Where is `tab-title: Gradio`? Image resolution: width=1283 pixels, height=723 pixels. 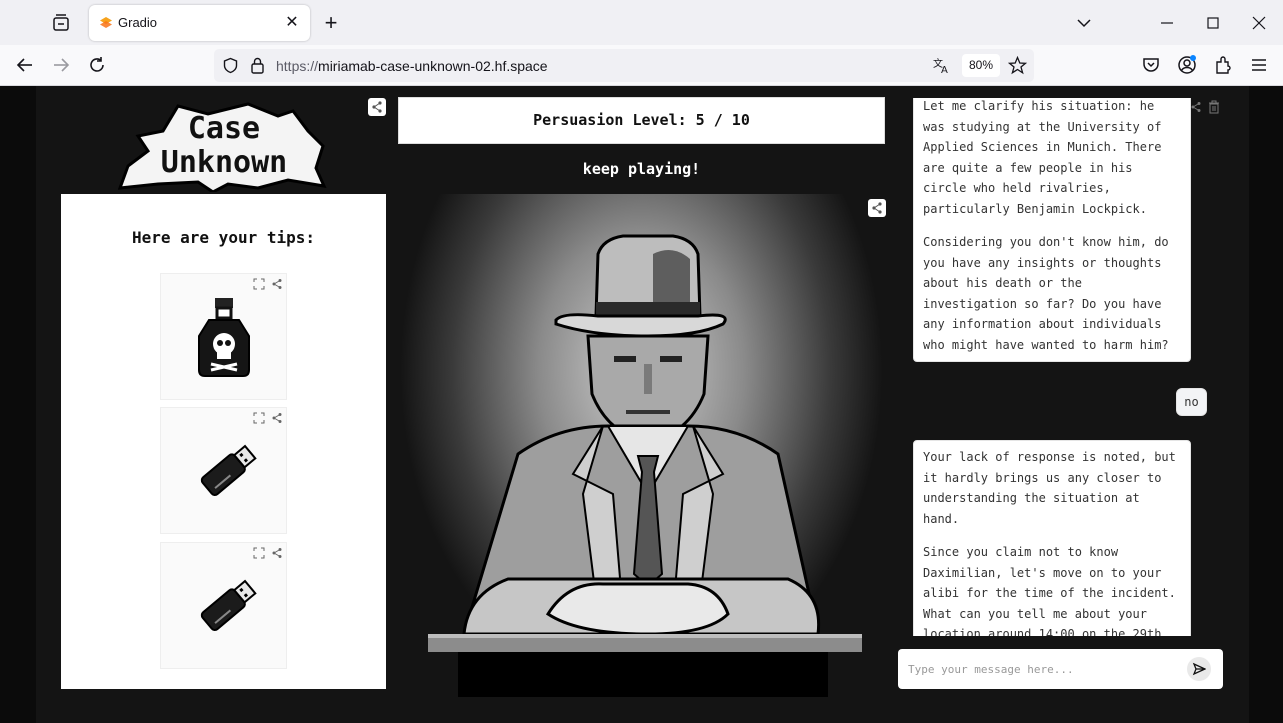 tab-title: Gradio is located at coordinates (138, 22).